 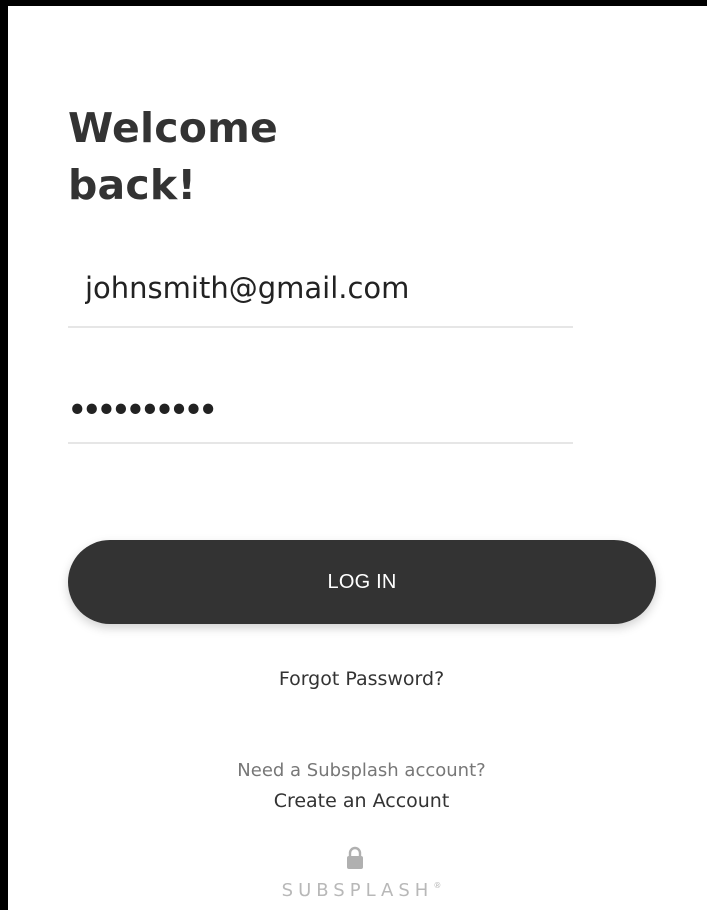 What do you see at coordinates (361, 770) in the screenshot?
I see `need-account-text: Need a Subsplash account?` at bounding box center [361, 770].